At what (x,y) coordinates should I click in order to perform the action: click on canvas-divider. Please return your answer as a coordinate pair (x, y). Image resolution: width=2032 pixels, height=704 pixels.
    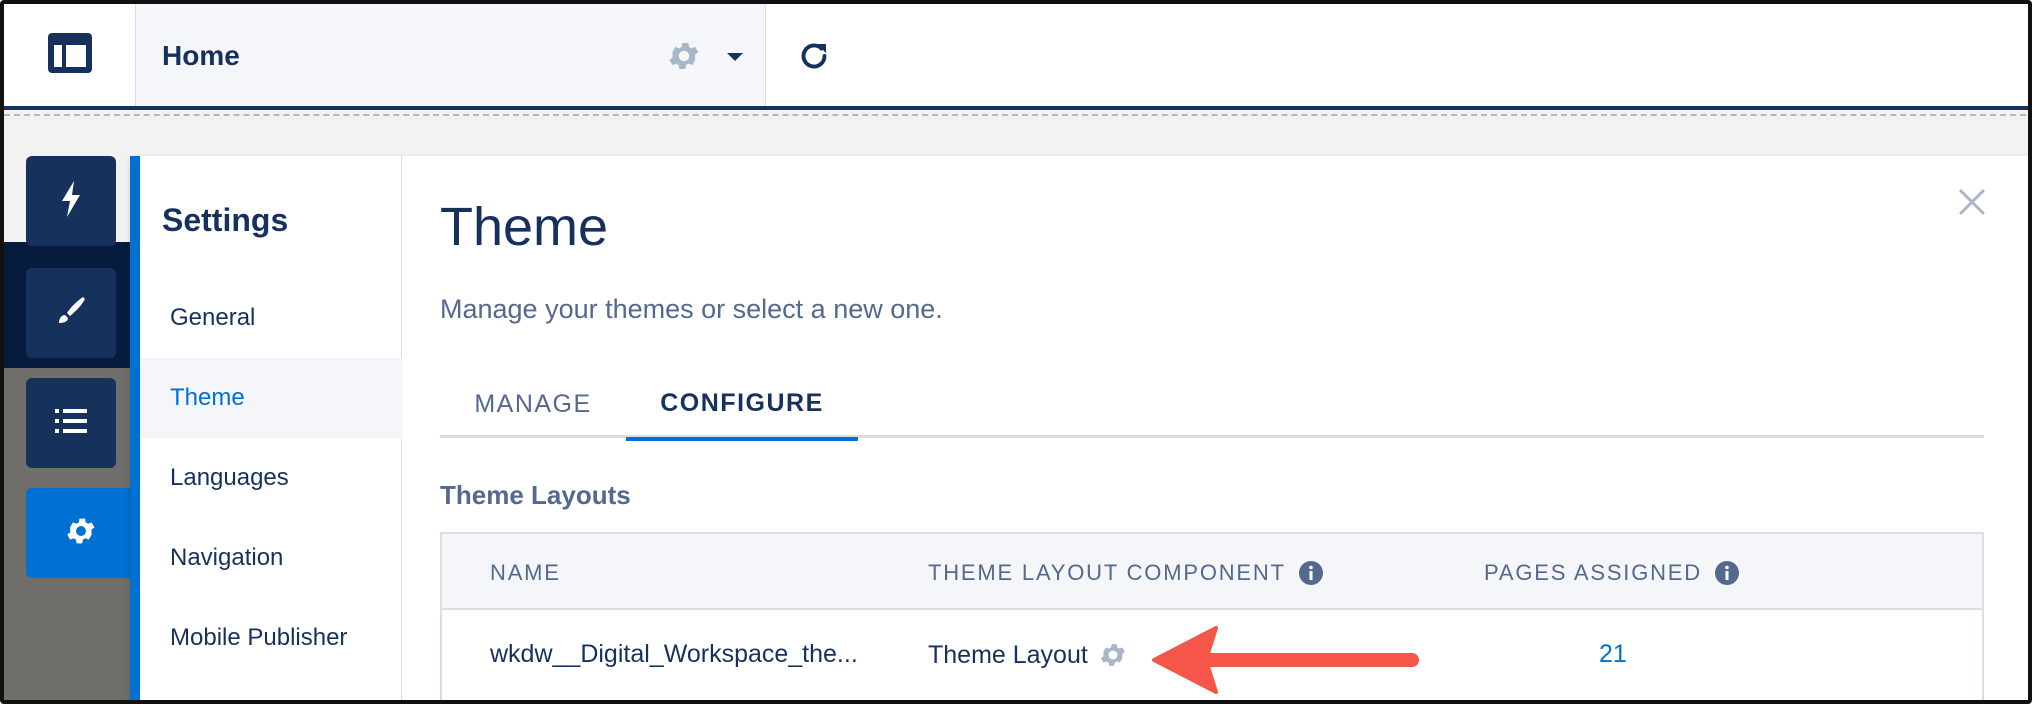
    Looking at the image, I should click on (1016, 115).